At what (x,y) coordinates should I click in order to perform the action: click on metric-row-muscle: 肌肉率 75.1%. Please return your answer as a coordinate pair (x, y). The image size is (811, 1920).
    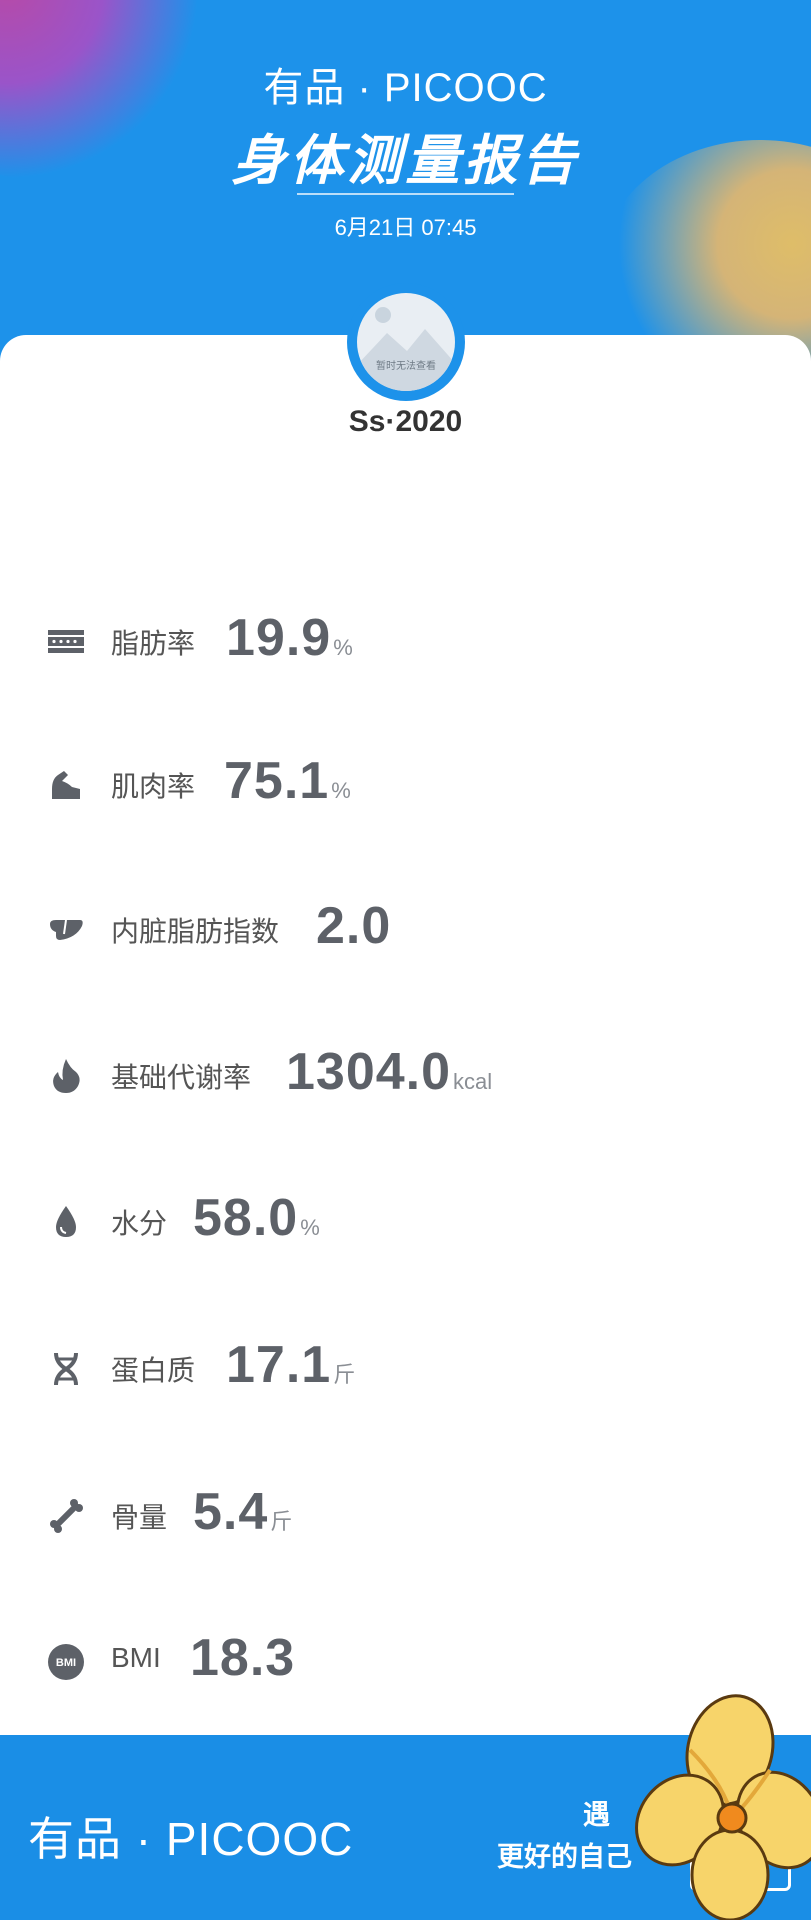
    Looking at the image, I should click on (405, 785).